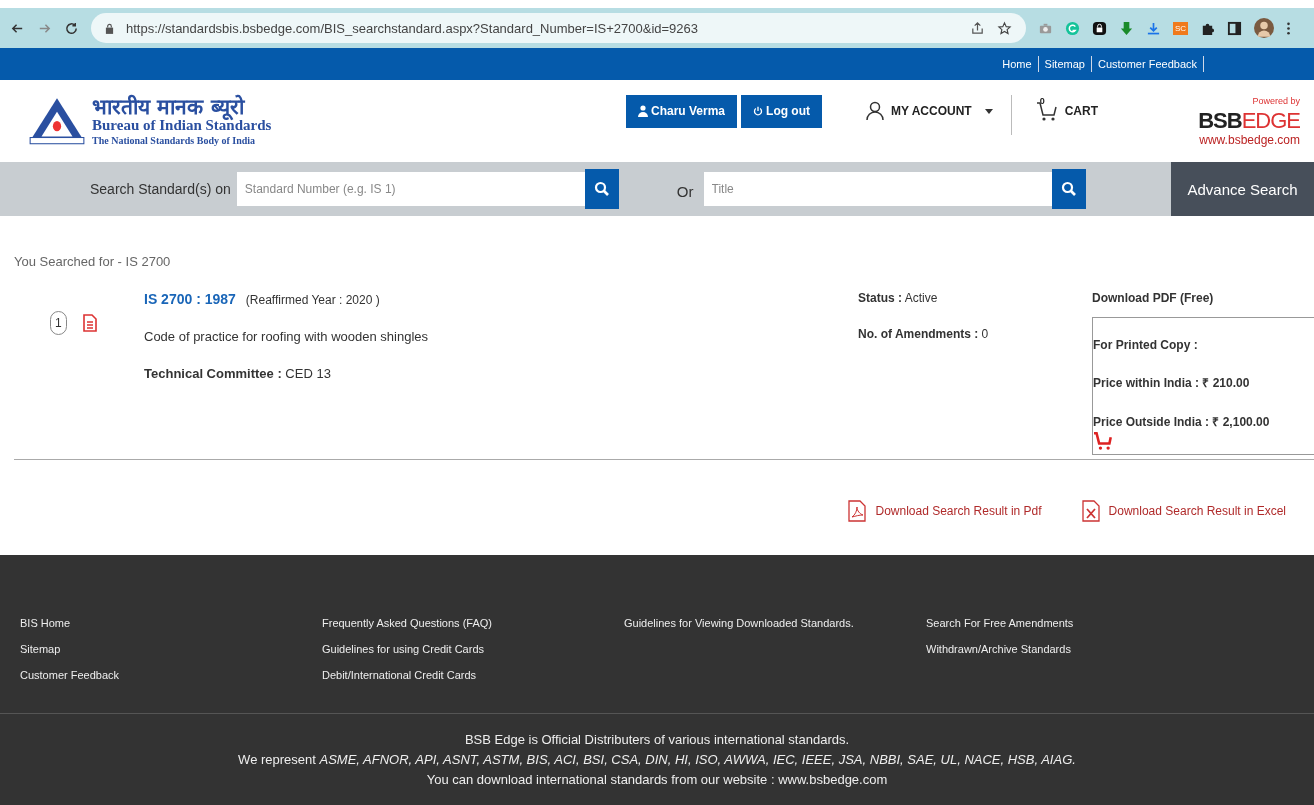  What do you see at coordinates (758, 111) in the screenshot?
I see `power-icon` at bounding box center [758, 111].